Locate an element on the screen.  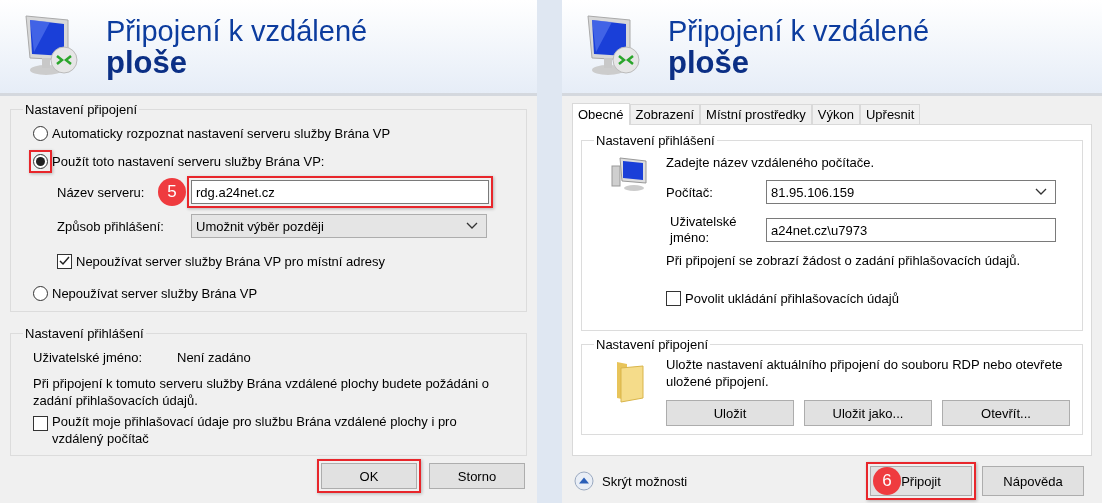
step-badge: 6 is located at coordinates (887, 481).